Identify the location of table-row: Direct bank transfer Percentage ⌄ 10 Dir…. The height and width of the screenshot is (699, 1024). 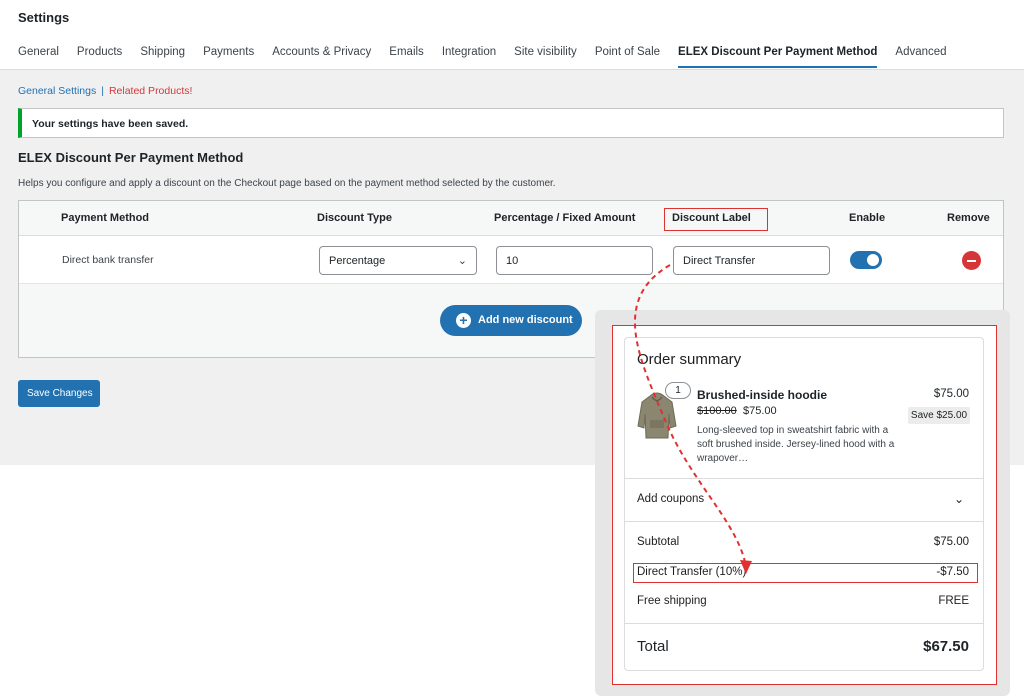
(511, 260).